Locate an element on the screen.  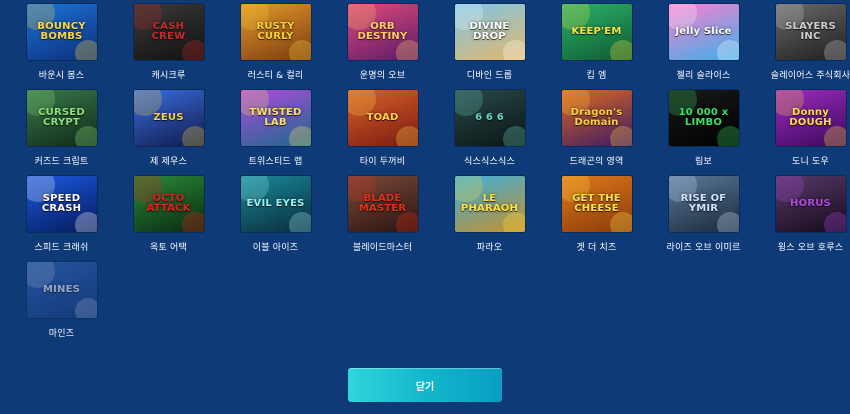
game-logo-text: 6 6 6 is located at coordinates (489, 117).